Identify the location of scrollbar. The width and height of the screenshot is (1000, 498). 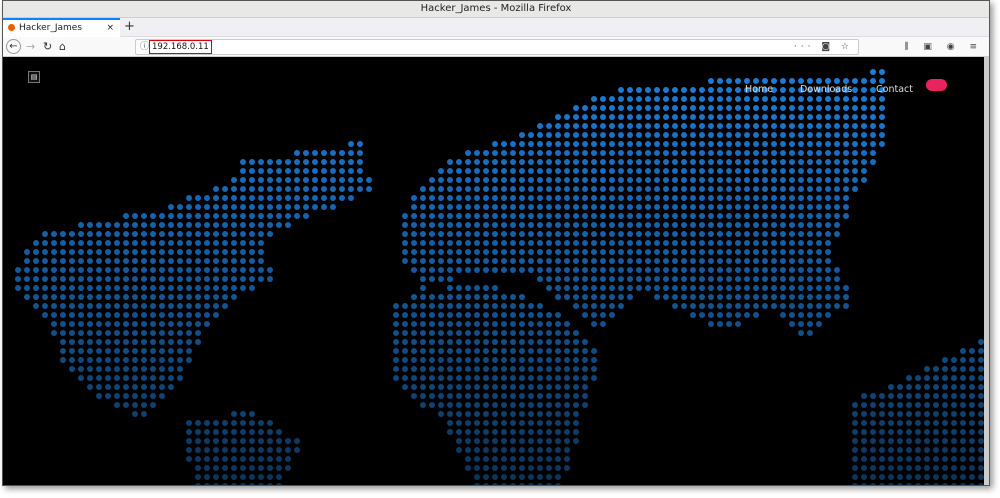
(986, 271).